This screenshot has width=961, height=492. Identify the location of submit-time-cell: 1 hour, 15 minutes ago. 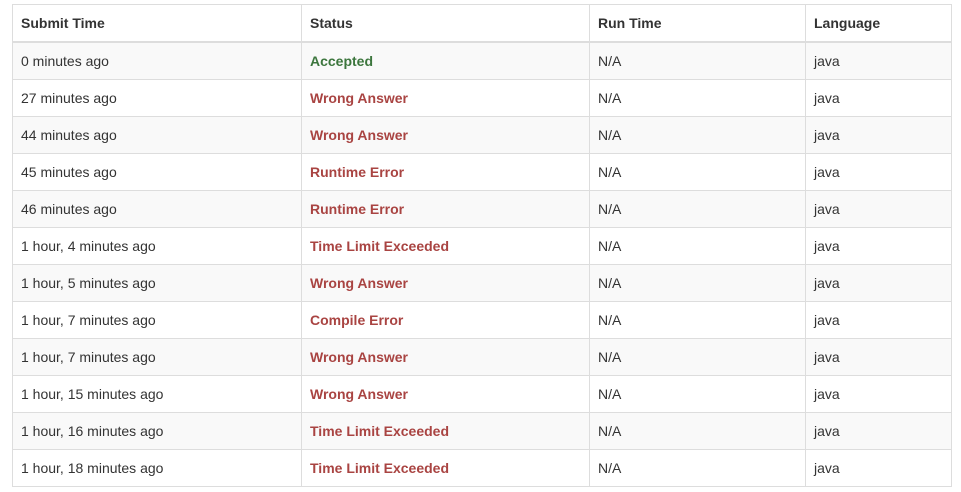
(157, 394).